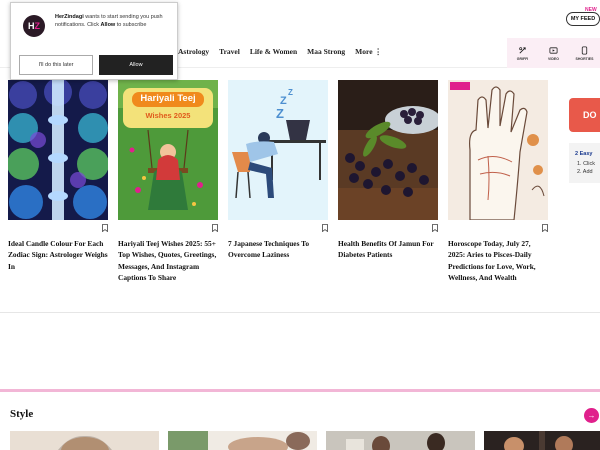 Image resolution: width=600 pixels, height=450 pixels. Describe the element at coordinates (584, 154) in the screenshot. I see `side-instructions-title: 2 Easy` at that location.